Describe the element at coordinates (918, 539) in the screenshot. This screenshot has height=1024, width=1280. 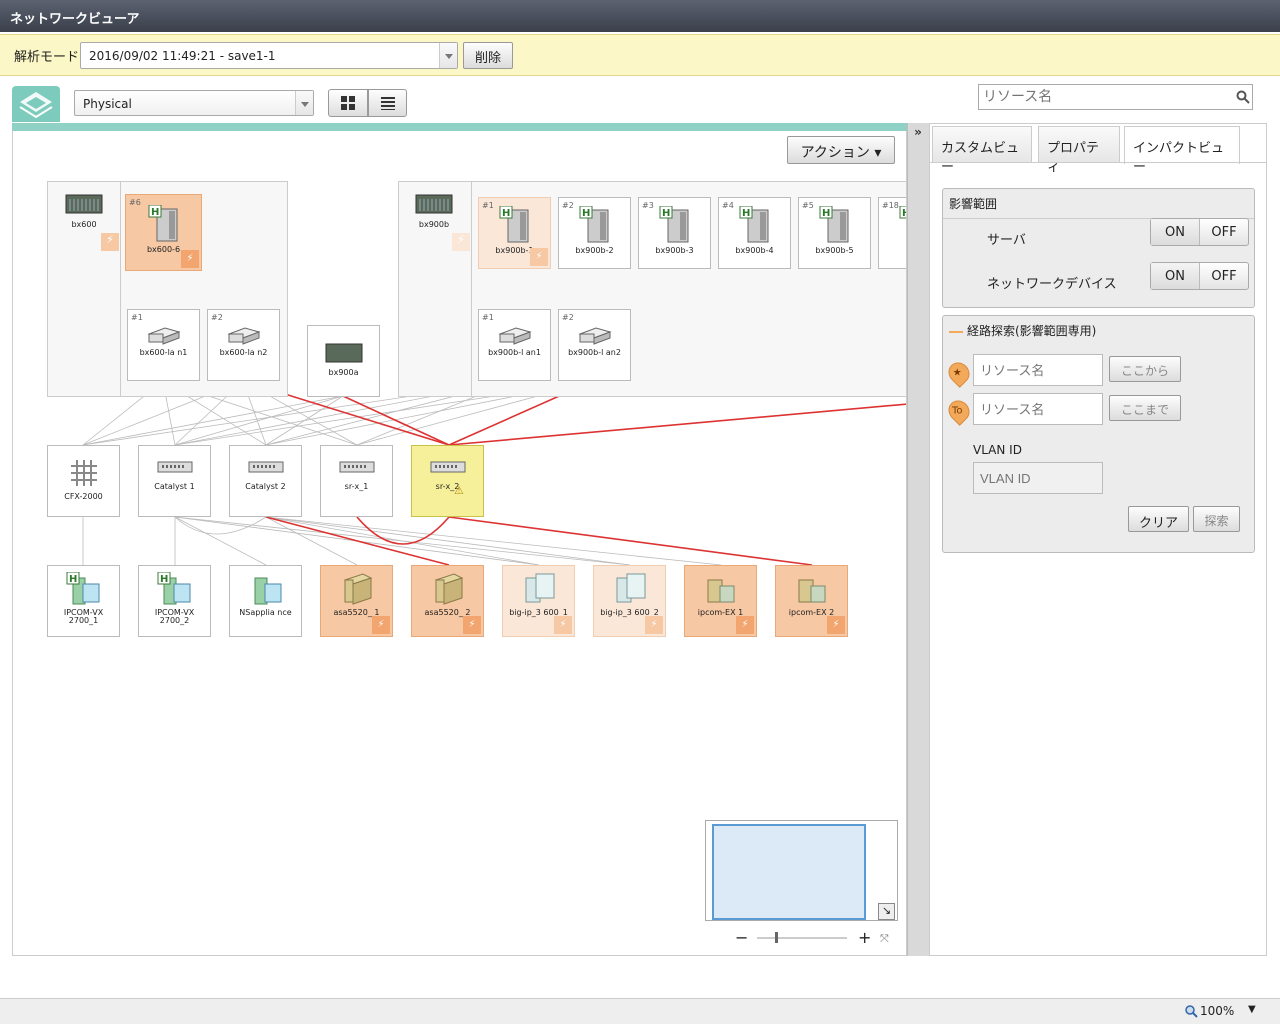
I see `panel-splitter` at that location.